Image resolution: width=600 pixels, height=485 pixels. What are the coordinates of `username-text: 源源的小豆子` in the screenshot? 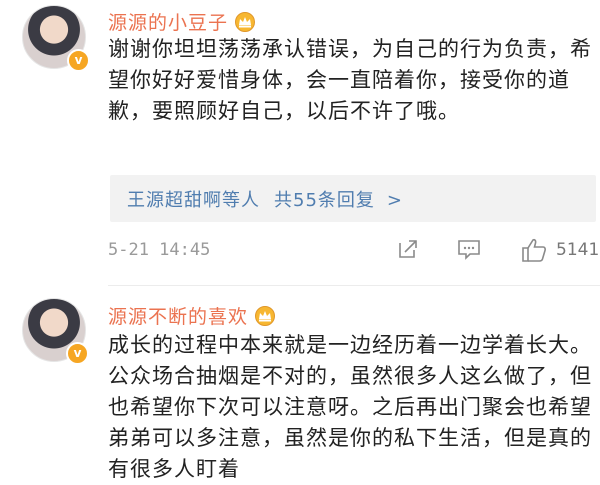 It's located at (168, 23).